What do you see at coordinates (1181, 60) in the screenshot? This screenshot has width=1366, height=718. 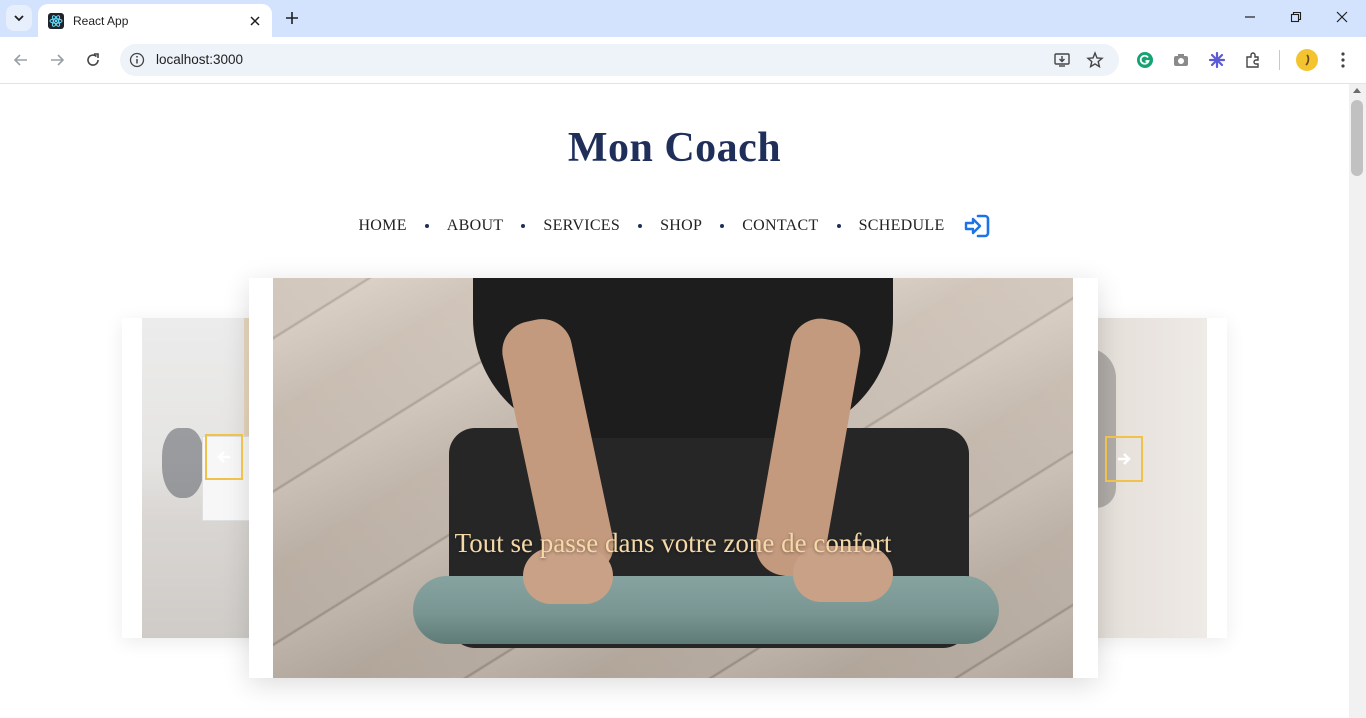 I see `camera-extension-icon` at bounding box center [1181, 60].